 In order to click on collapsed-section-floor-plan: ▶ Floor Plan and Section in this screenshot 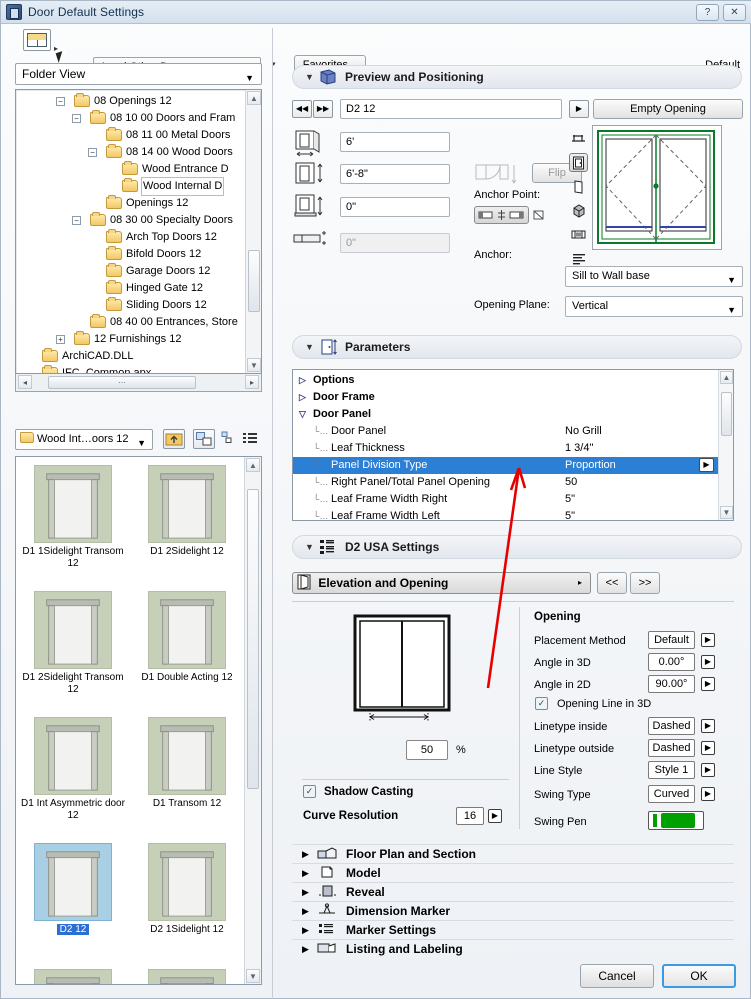, I will do `click(513, 853)`.